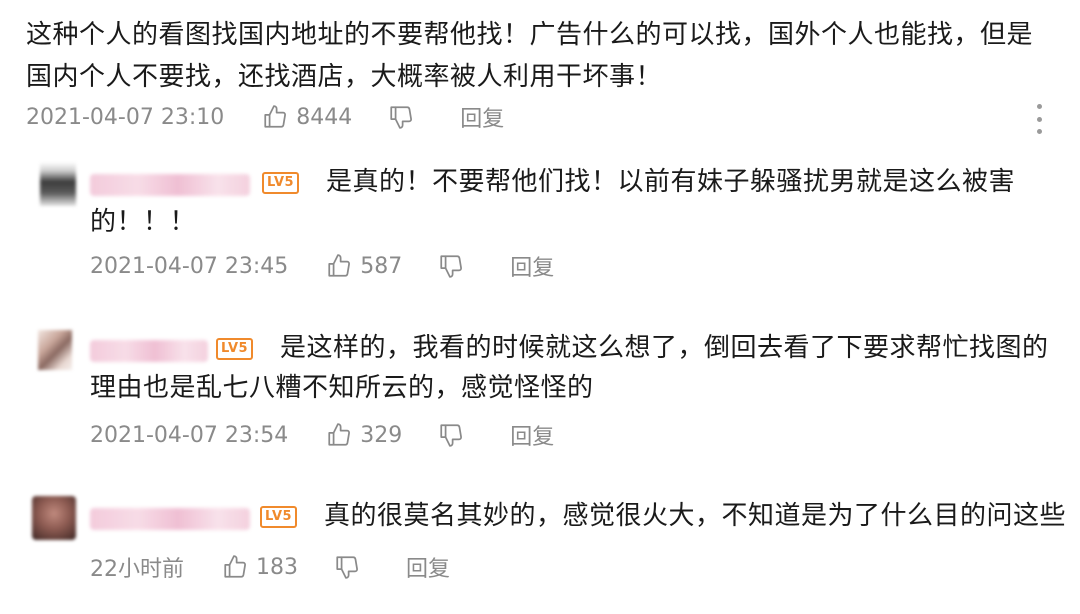 The height and width of the screenshot is (614, 1080). What do you see at coordinates (381, 266) in the screenshot?
I see `like-count: 587` at bounding box center [381, 266].